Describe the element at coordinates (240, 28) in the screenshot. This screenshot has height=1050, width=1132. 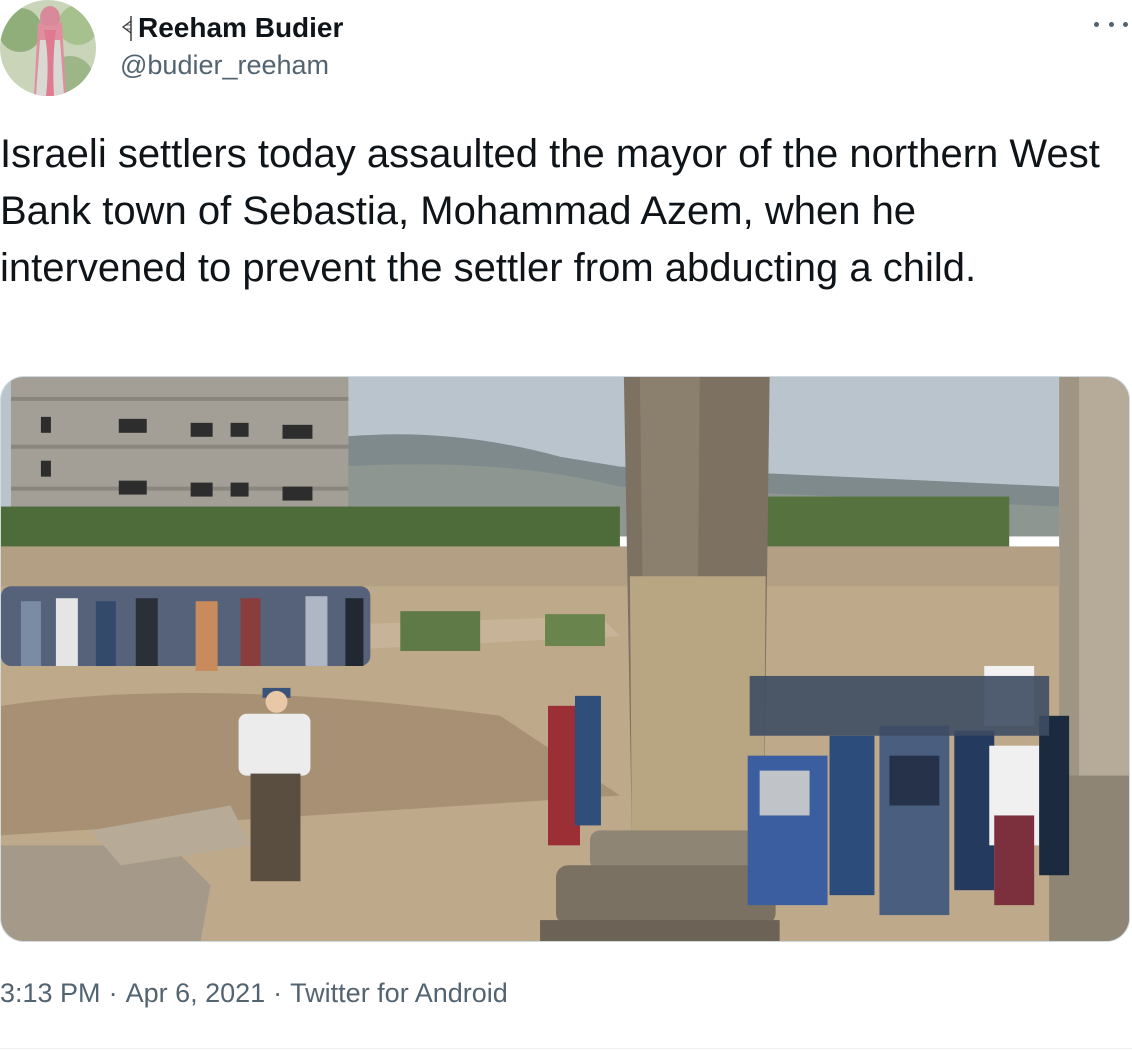
I see `author-display-name: Reeham Budier` at that location.